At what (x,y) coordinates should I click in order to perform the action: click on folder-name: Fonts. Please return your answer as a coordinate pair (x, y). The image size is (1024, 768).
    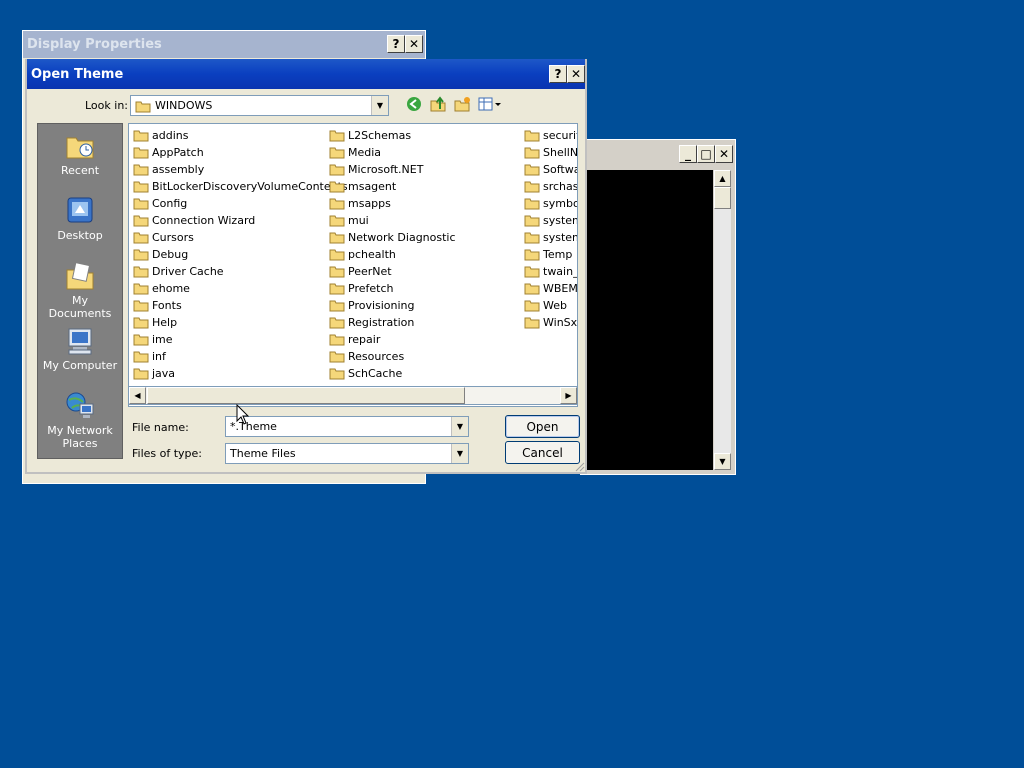
    Looking at the image, I should click on (167, 305).